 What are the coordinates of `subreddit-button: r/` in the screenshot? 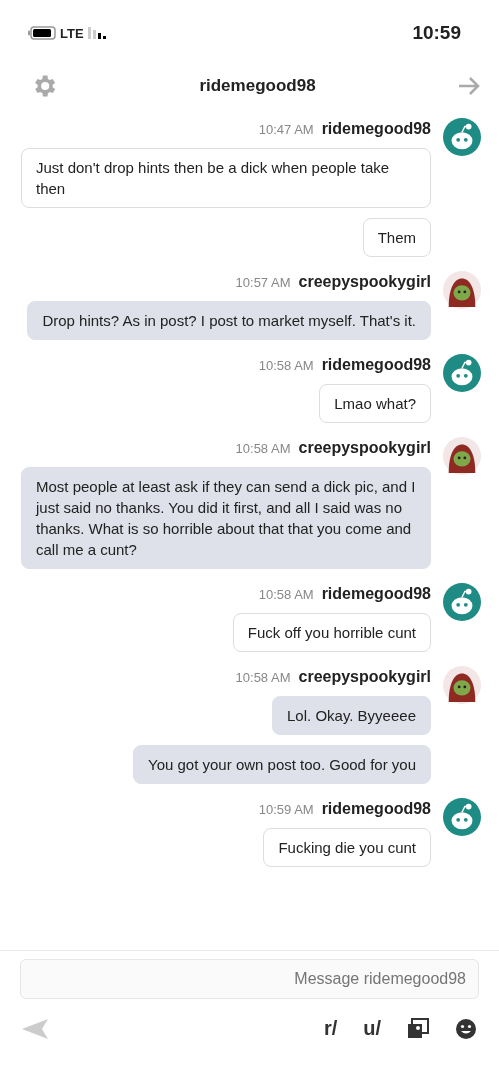 It's located at (330, 1028).